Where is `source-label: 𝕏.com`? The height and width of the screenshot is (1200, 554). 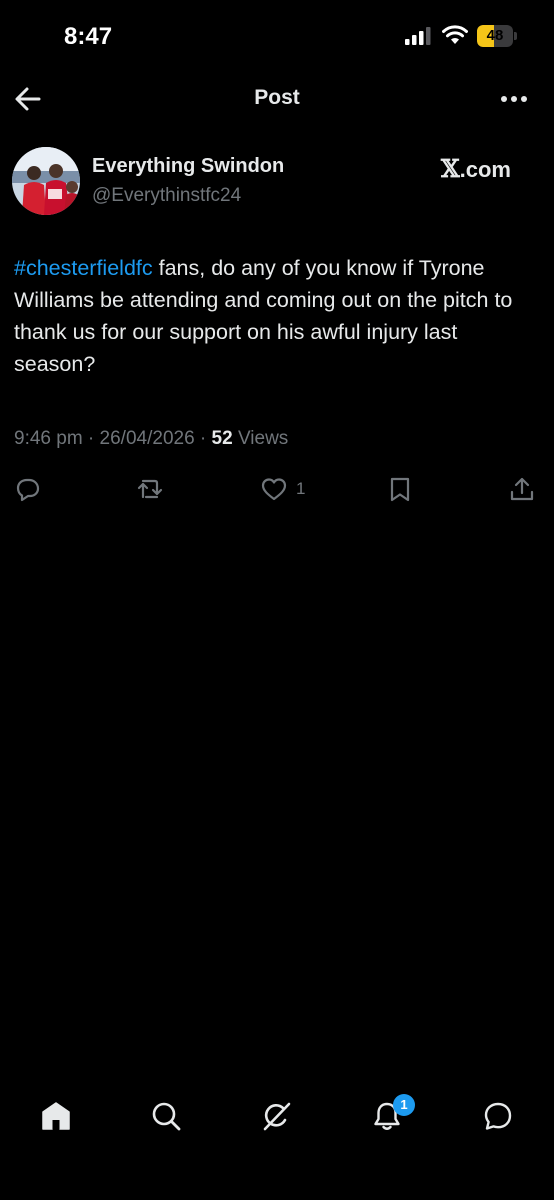 source-label: 𝕏.com is located at coordinates (476, 168).